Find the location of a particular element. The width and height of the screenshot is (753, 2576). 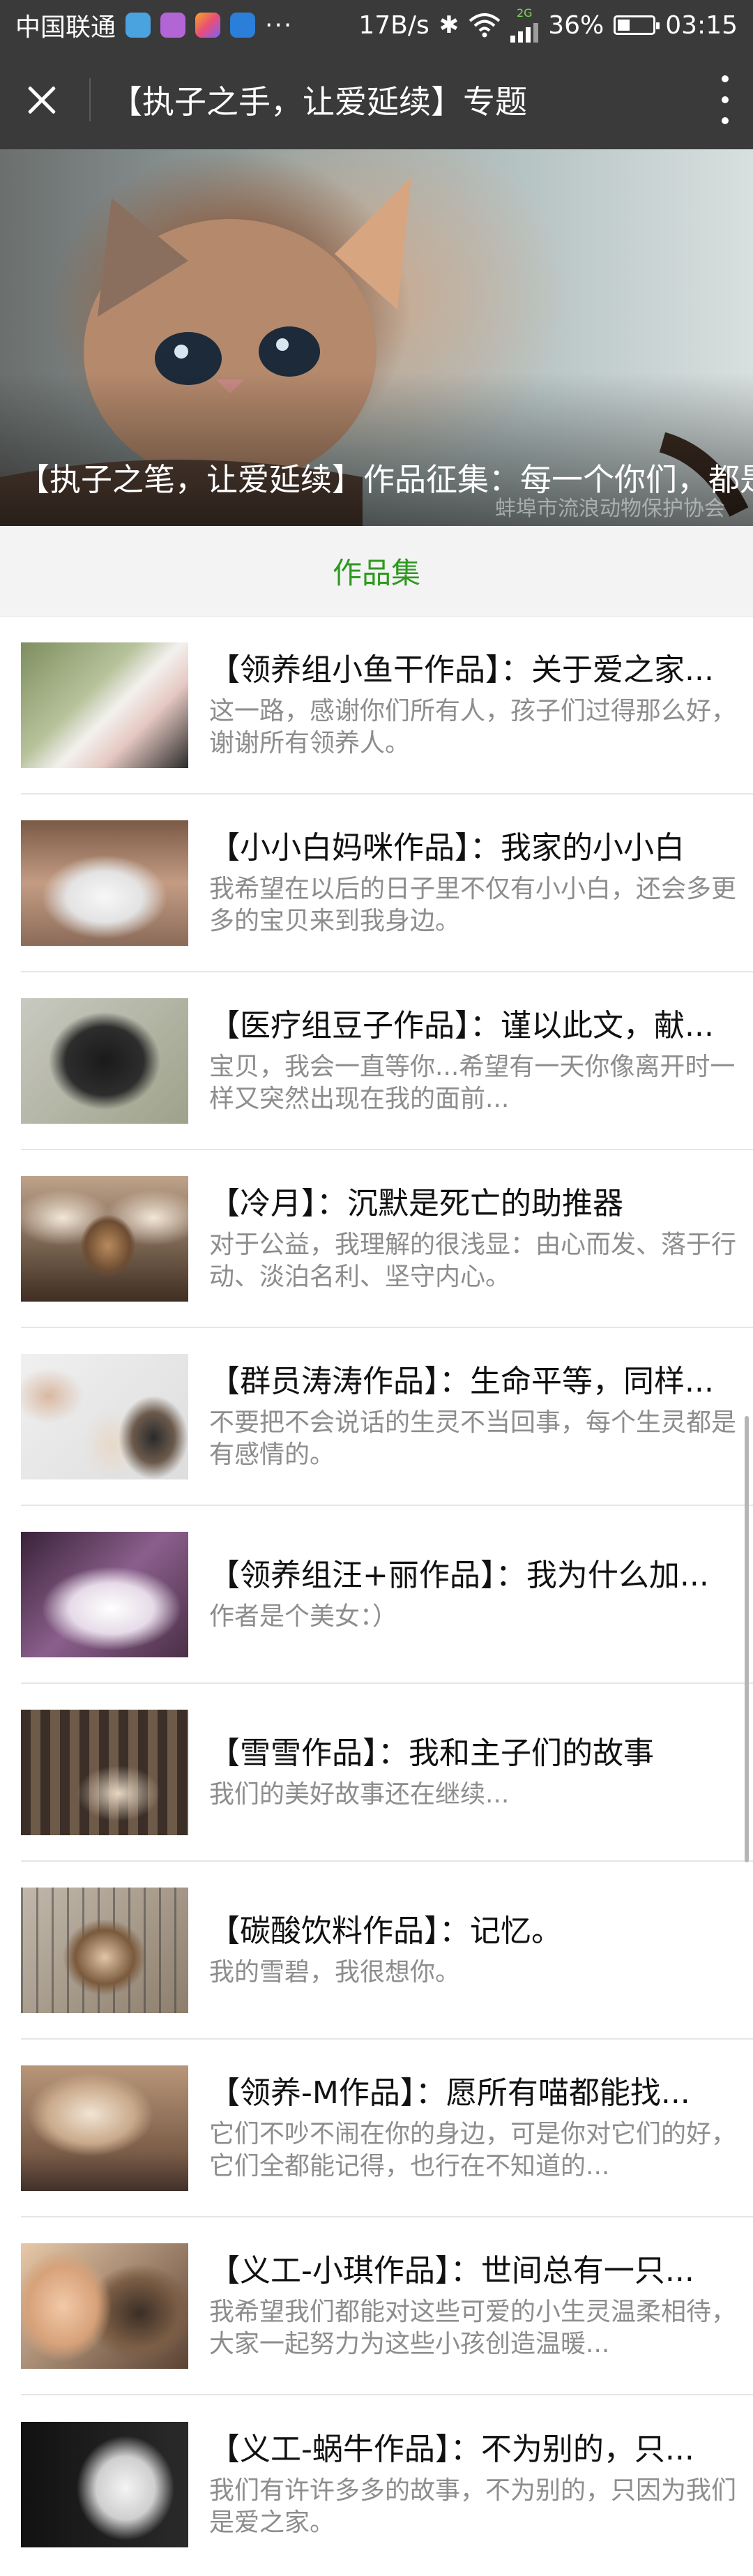

title-bar: 【执子之手，让爱延续】专题 is located at coordinates (376, 99).